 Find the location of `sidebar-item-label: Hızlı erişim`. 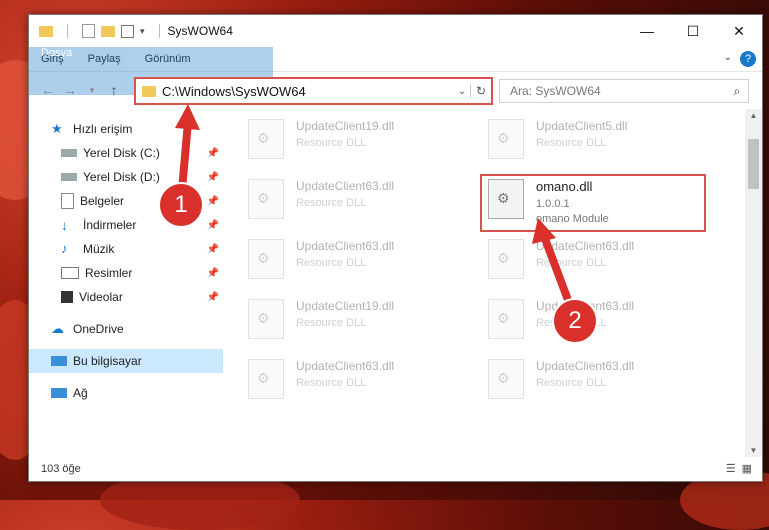

sidebar-item-label: Hızlı erişim is located at coordinates (103, 129).